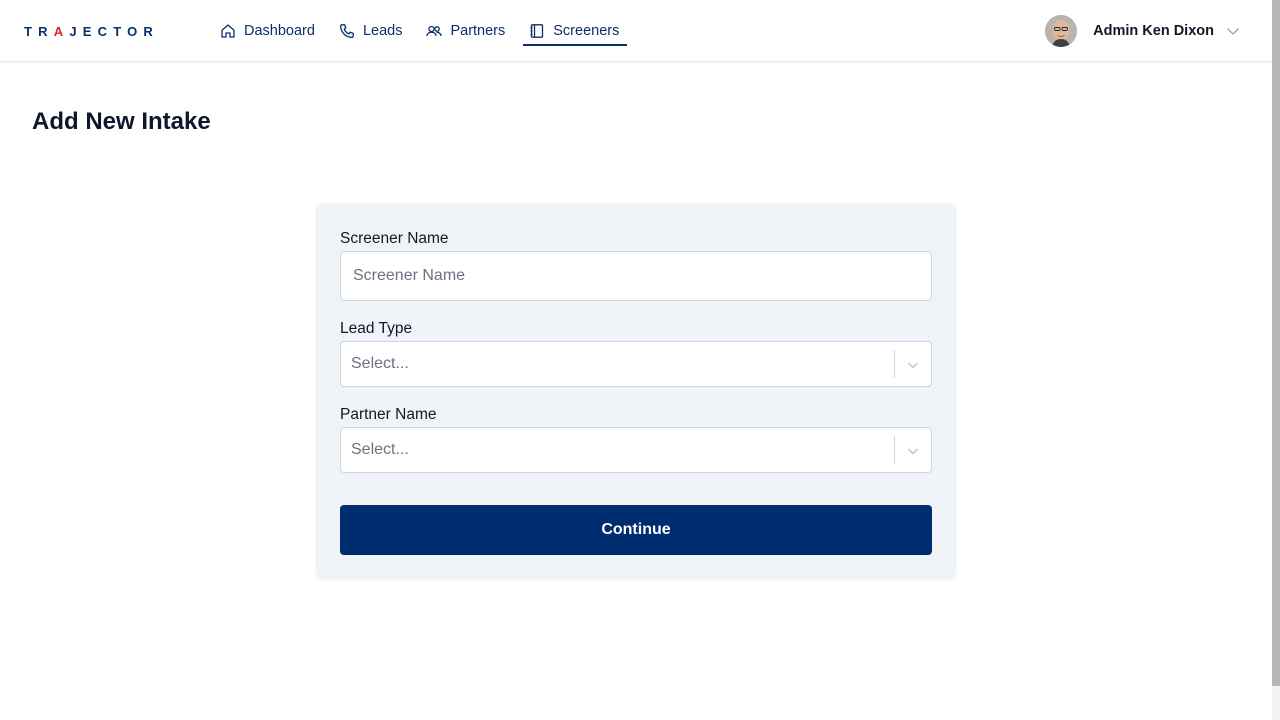 The width and height of the screenshot is (1280, 720). I want to click on user-name: Admin Ken Dixon, so click(1153, 31).